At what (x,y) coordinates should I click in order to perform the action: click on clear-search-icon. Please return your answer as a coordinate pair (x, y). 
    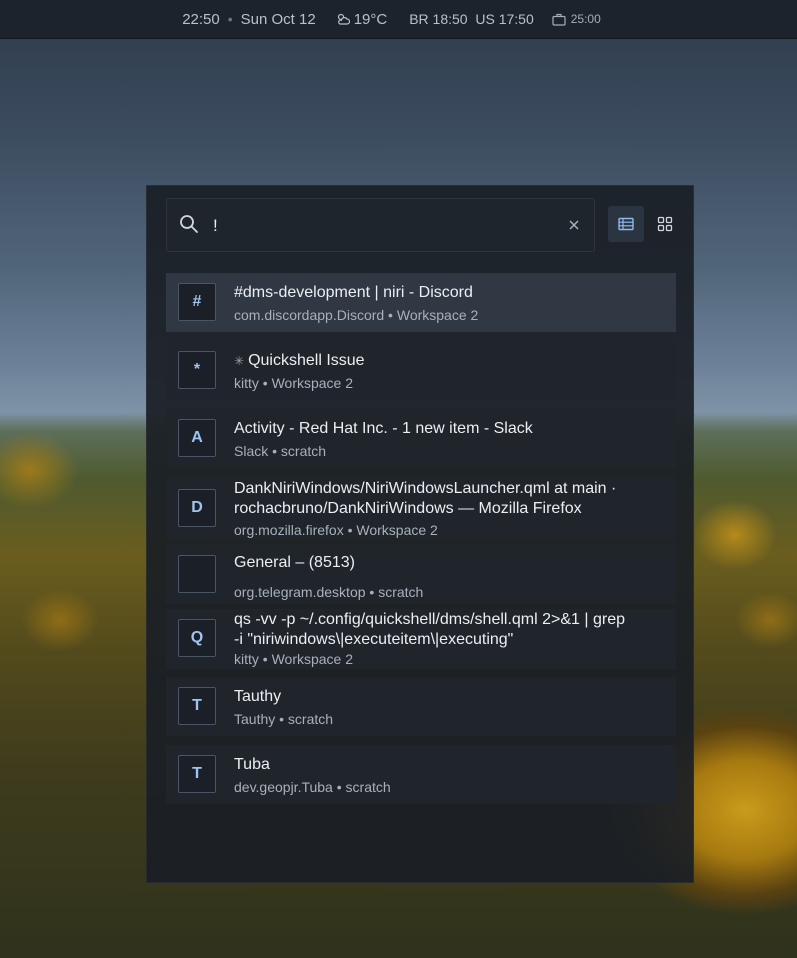
    Looking at the image, I should click on (574, 225).